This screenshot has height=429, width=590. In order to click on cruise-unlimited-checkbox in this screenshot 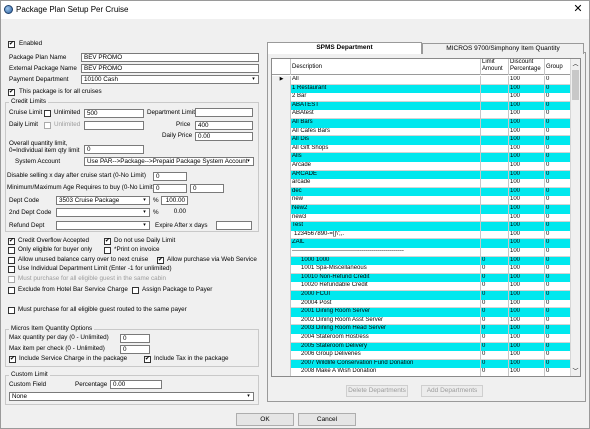, I will do `click(47, 113)`.